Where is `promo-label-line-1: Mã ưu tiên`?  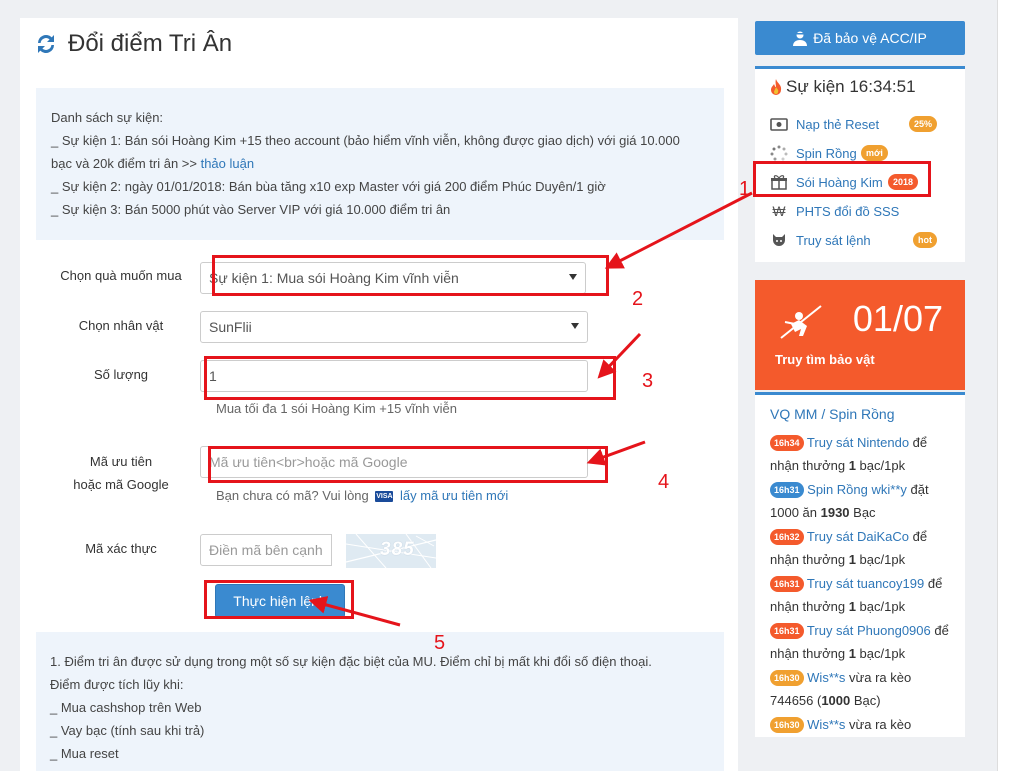
promo-label-line-1: Mã ưu tiên is located at coordinates (121, 461).